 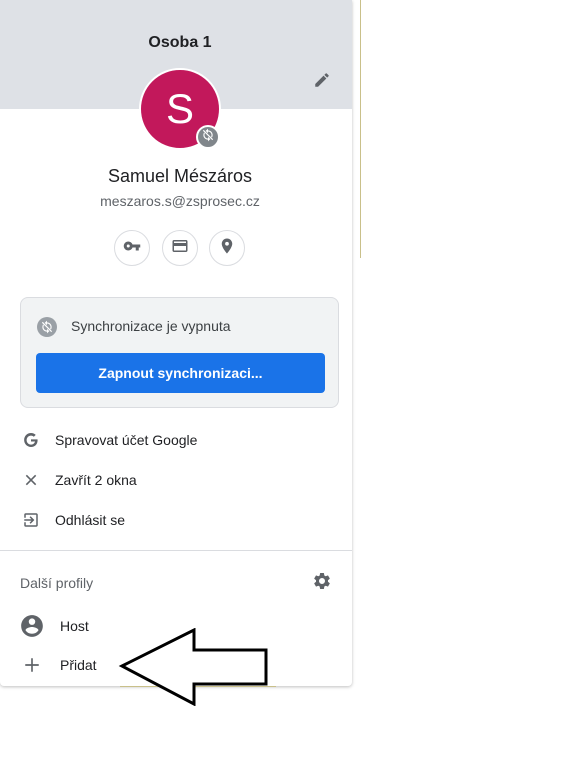 I want to click on manage-profiles-button, so click(x=322, y=583).